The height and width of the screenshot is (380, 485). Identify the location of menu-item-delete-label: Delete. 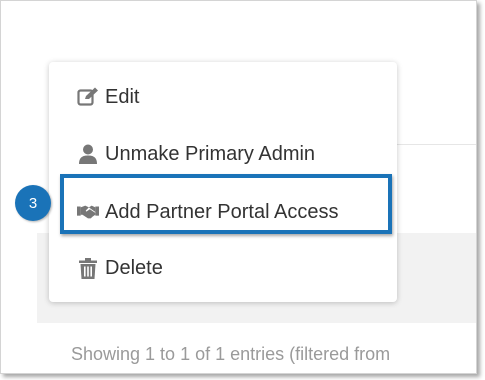
(134, 267).